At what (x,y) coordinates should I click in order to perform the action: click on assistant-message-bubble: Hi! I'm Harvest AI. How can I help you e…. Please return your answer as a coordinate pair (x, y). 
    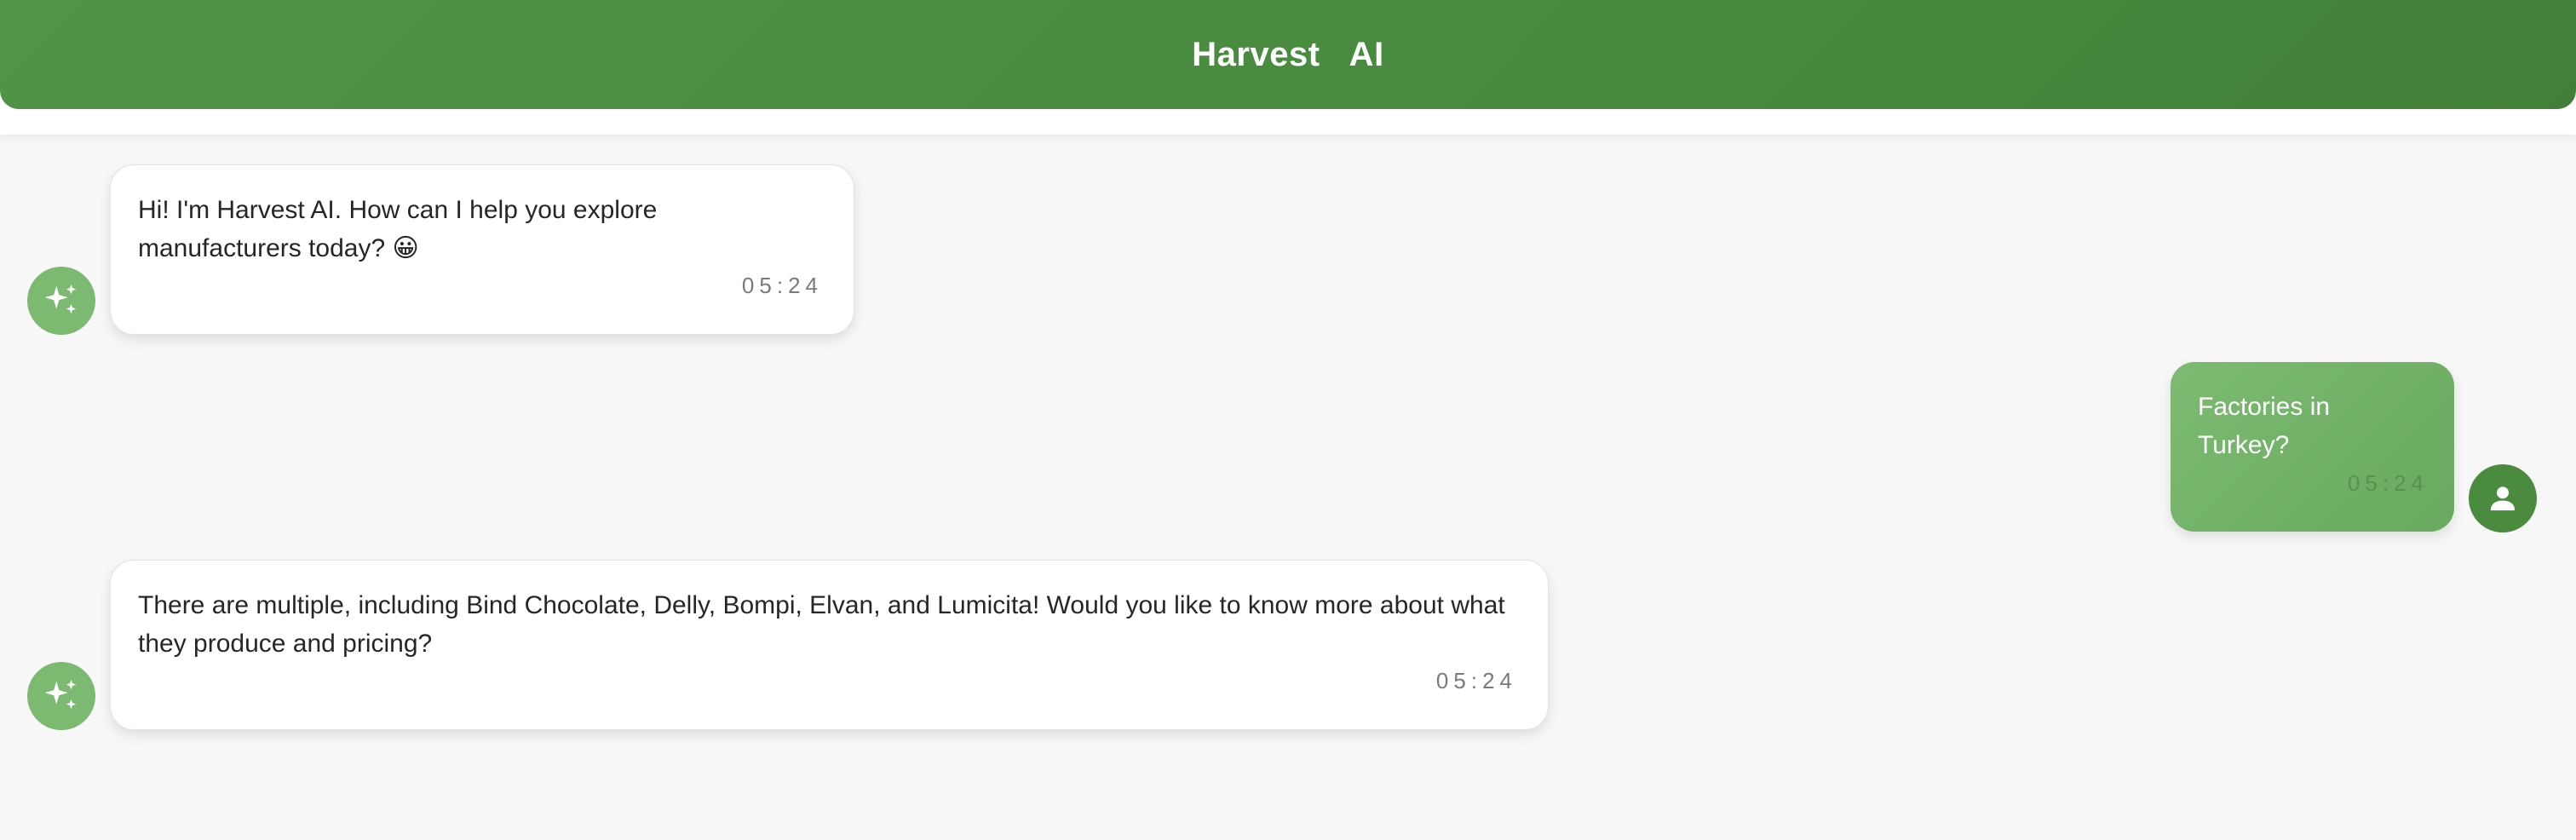
    Looking at the image, I should click on (482, 250).